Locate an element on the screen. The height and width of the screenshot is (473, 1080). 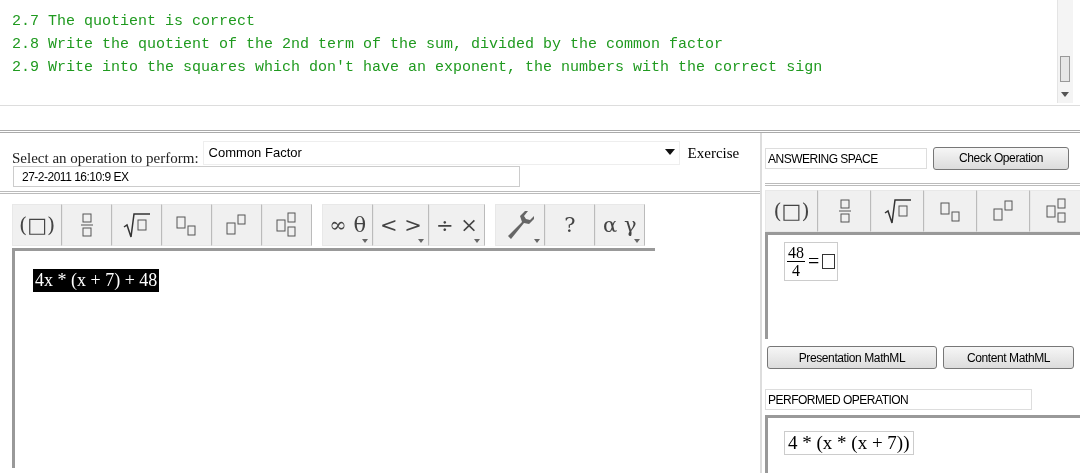
scroll-thumb is located at coordinates (1065, 69).